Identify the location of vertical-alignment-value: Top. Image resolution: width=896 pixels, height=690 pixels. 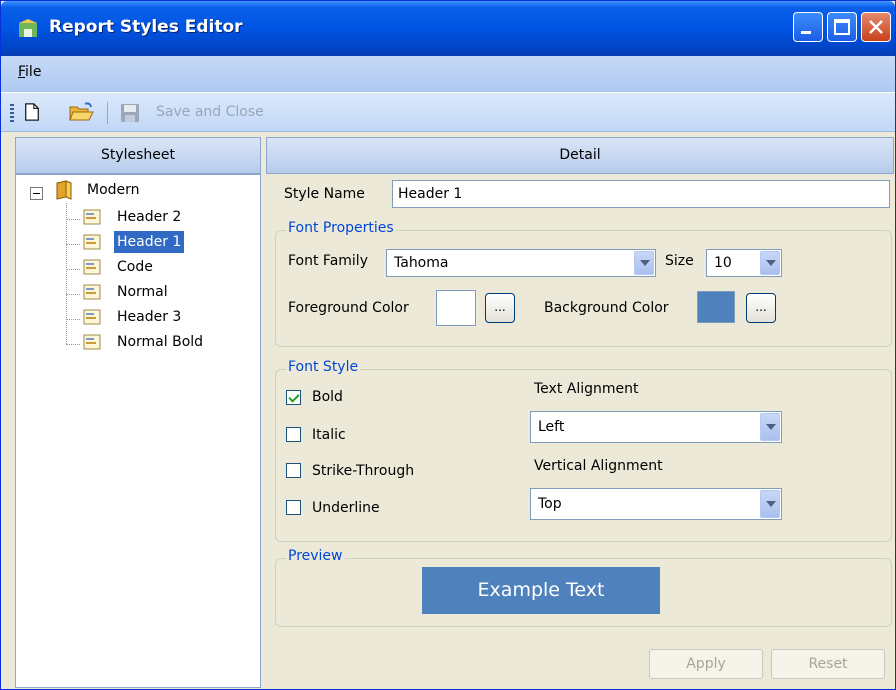
(550, 504).